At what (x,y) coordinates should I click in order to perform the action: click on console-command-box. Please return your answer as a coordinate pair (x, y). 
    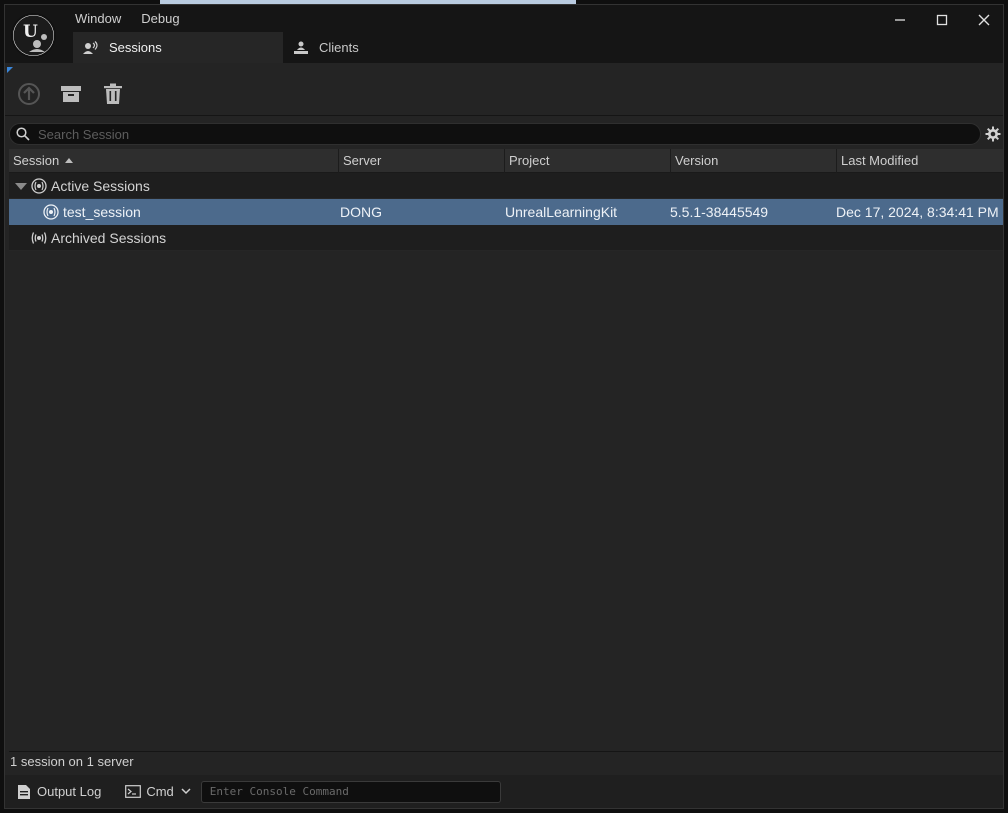
    Looking at the image, I should click on (350, 791).